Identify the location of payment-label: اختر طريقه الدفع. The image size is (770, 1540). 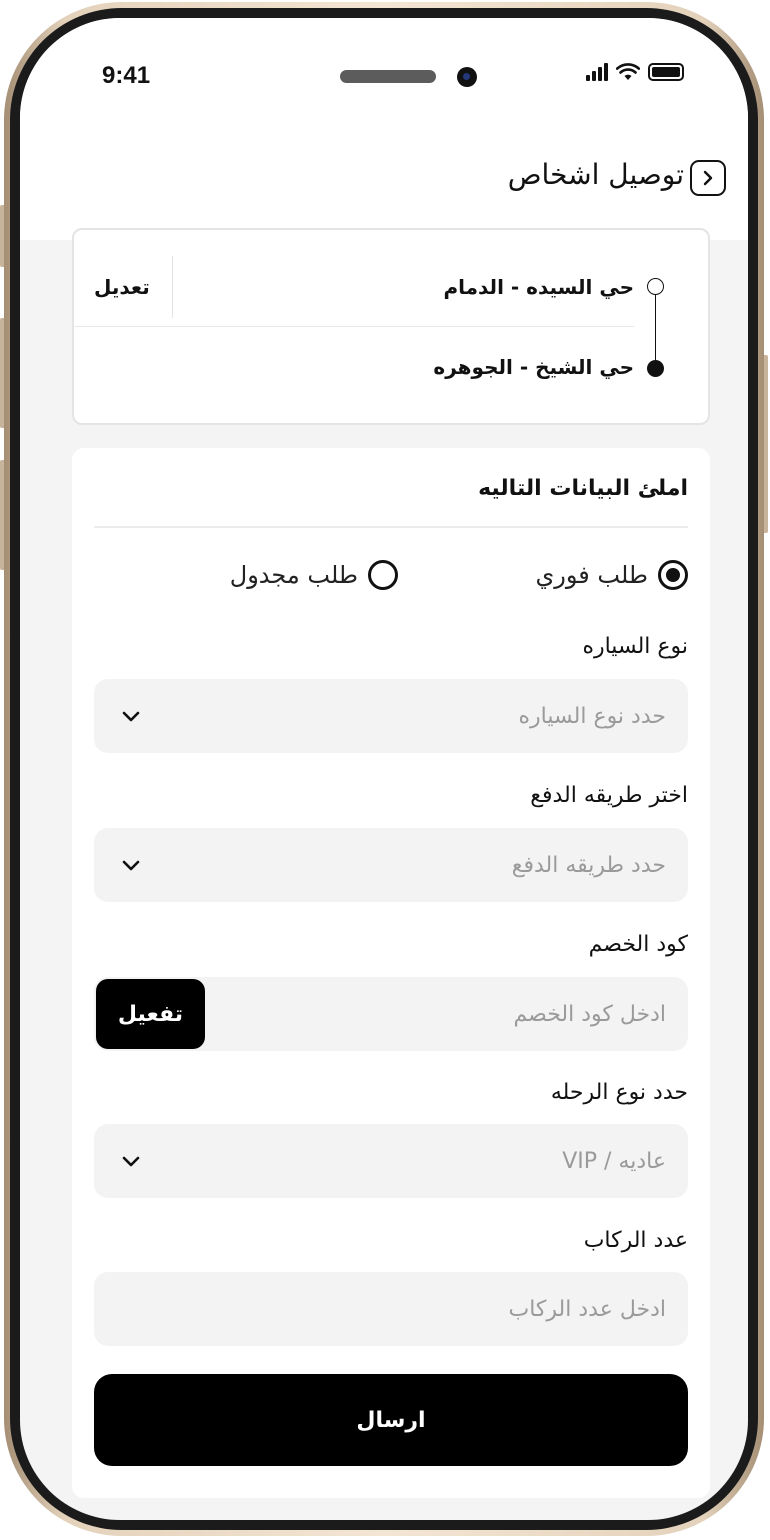
(609, 795).